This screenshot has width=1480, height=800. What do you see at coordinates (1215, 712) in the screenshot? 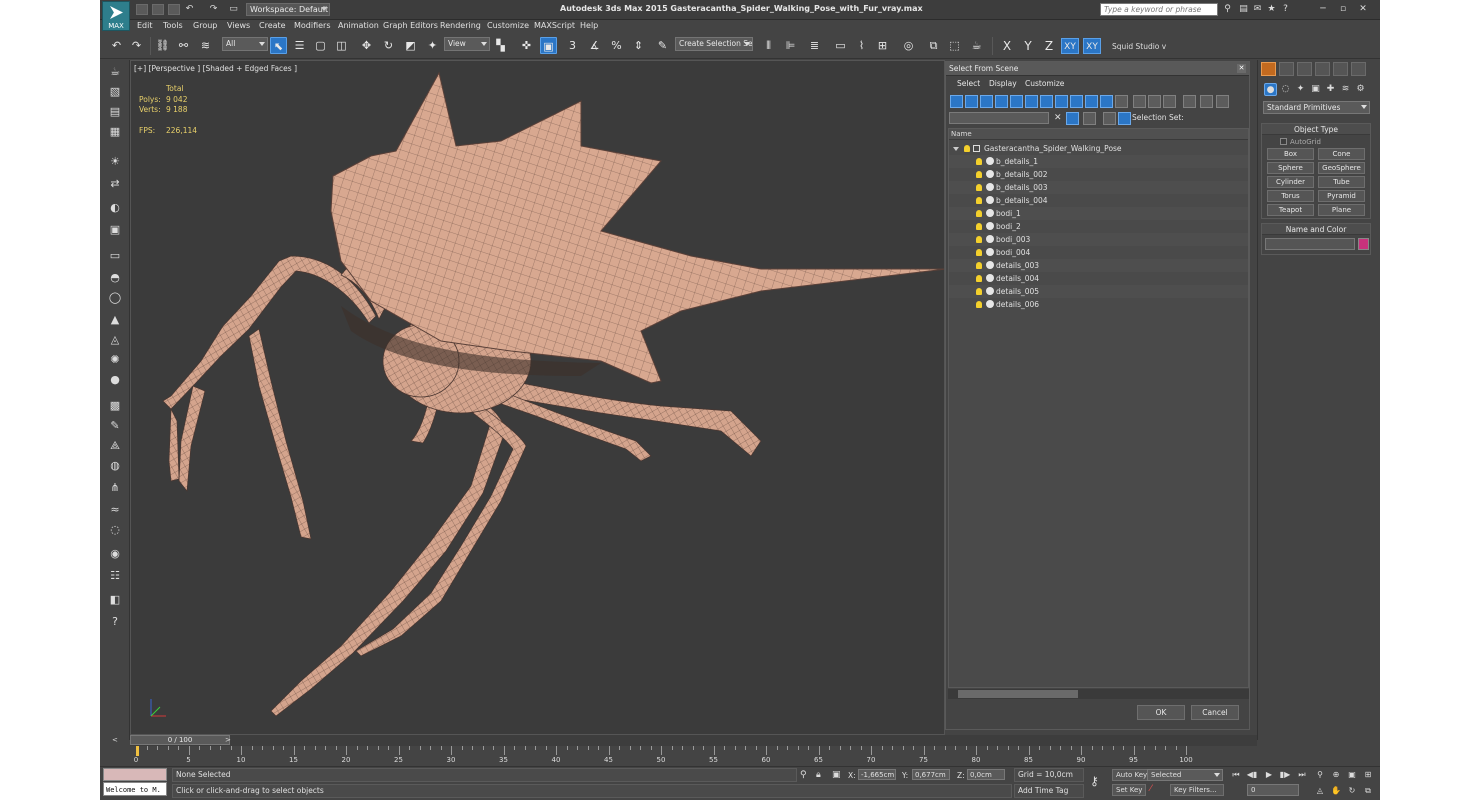
I see `cancel-button: Cancel` at bounding box center [1215, 712].